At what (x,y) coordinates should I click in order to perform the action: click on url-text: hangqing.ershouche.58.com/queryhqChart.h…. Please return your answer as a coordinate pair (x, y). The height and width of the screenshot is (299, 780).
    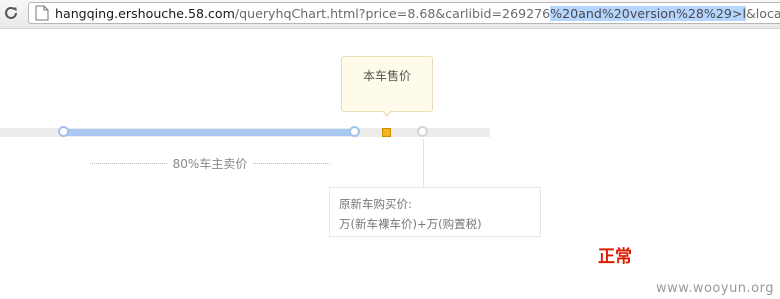
    Looking at the image, I should click on (417, 13).